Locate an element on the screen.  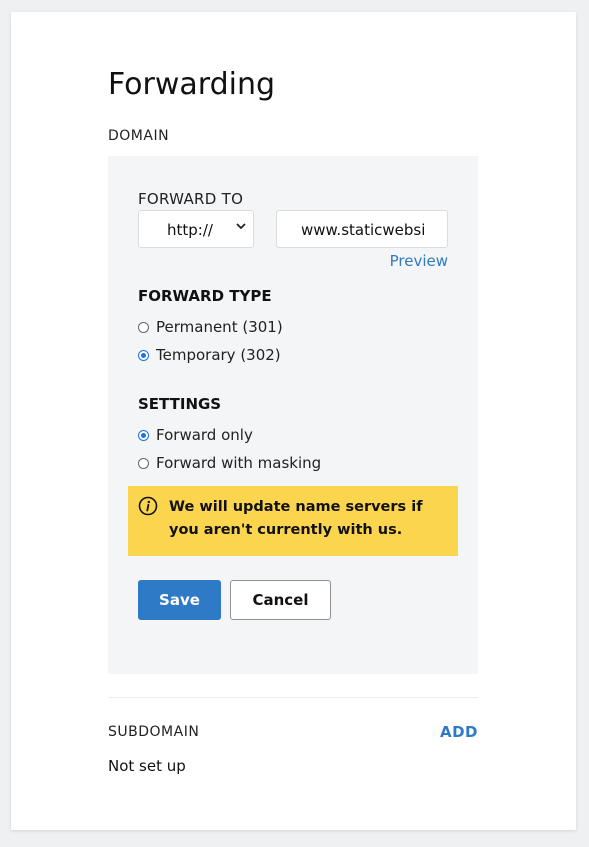
radio-forward-with-masking: Forward with masking is located at coordinates (229, 463).